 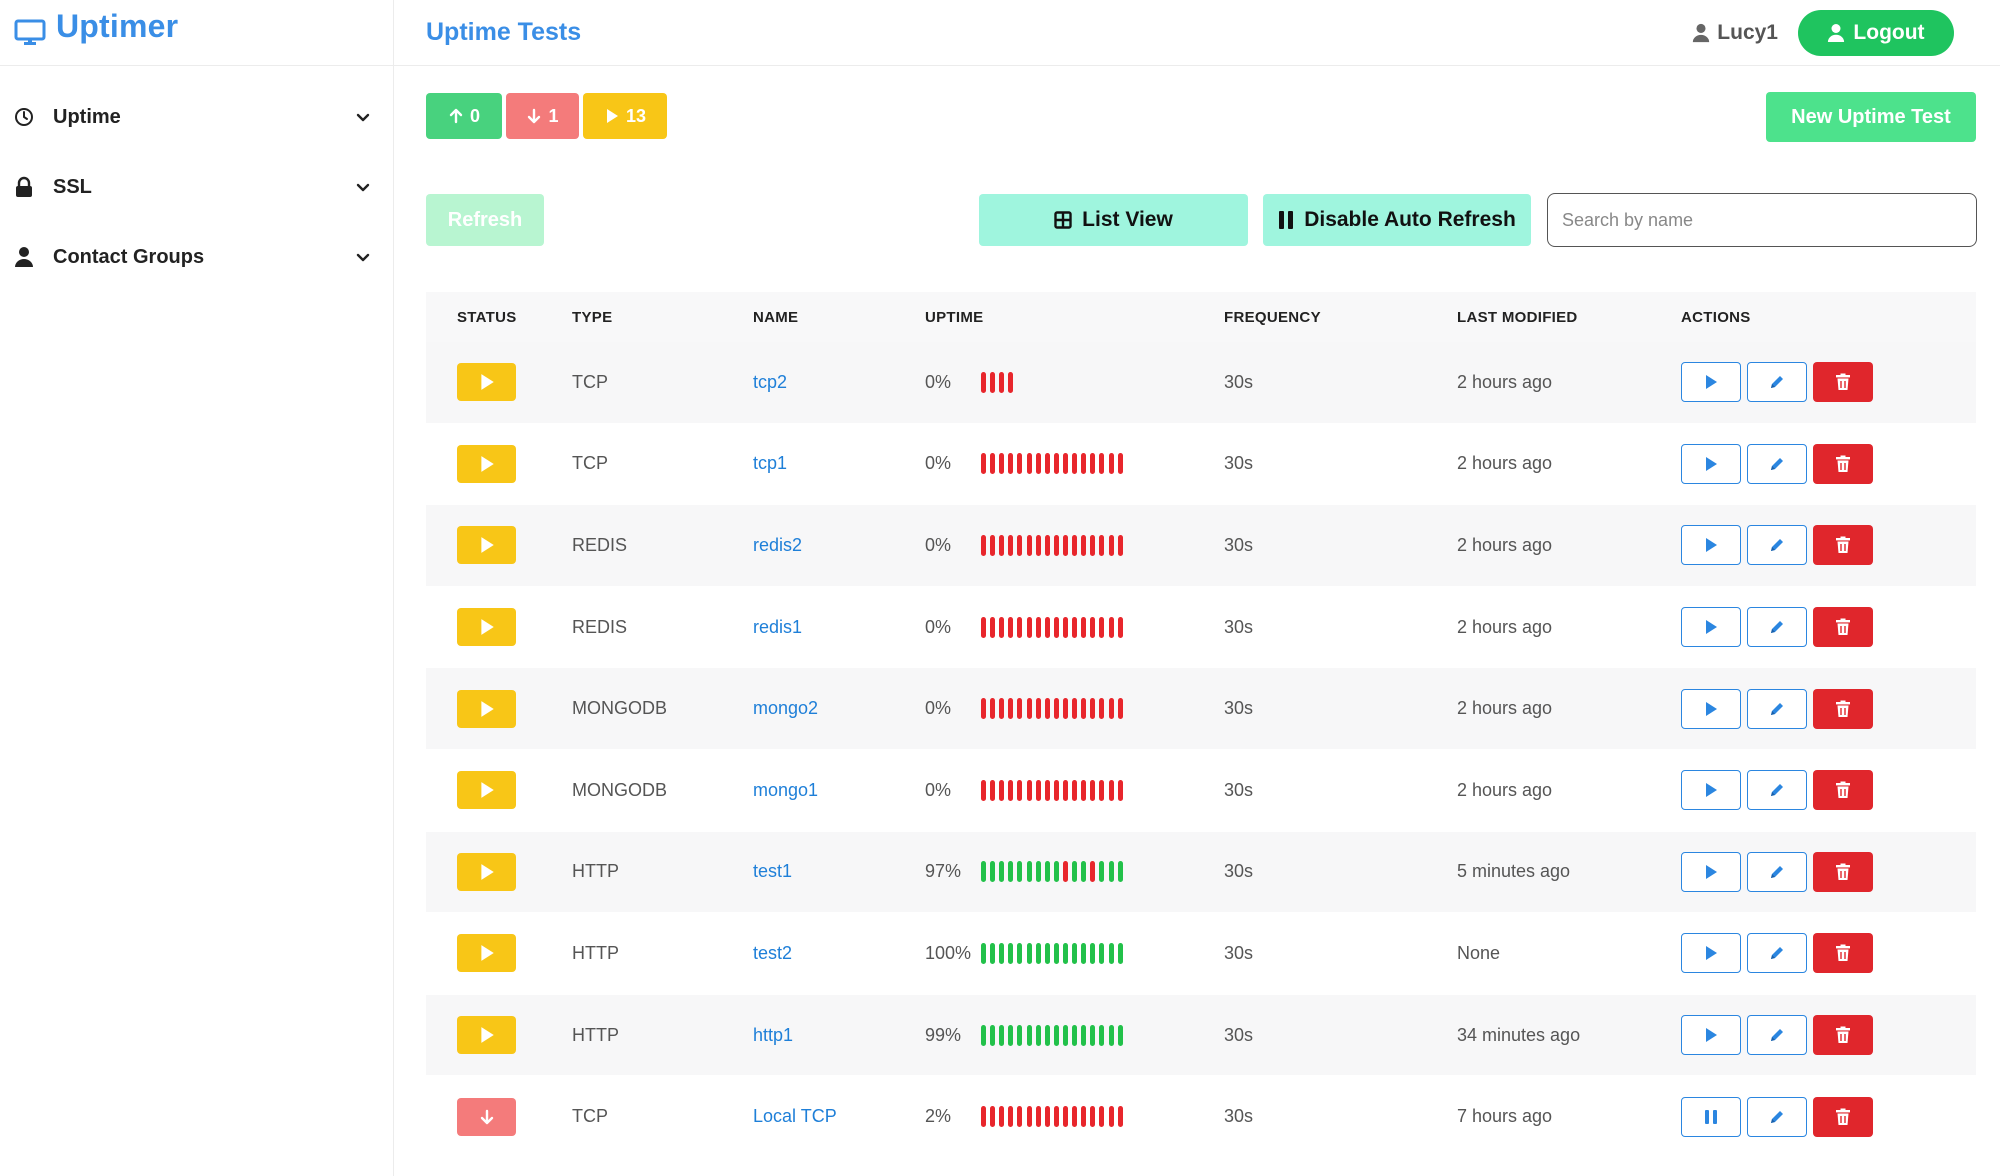 I want to click on column-header-last-modified: LAST MODIFIED, so click(x=1569, y=317).